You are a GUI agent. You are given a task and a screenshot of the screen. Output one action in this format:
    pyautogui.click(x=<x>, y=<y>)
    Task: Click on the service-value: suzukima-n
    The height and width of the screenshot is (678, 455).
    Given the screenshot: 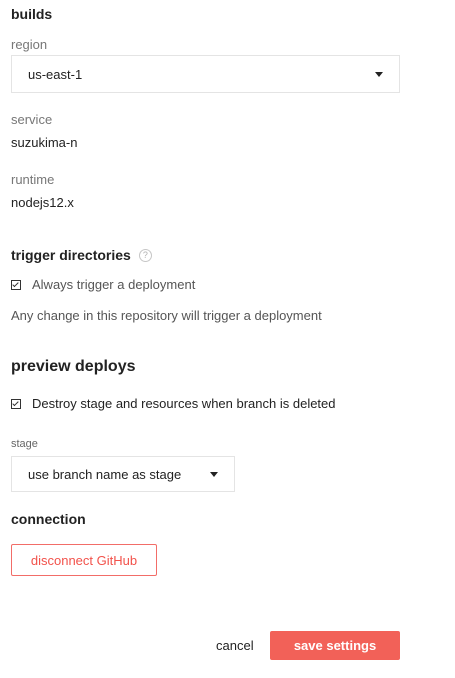 What is the action you would take?
    pyautogui.click(x=44, y=142)
    